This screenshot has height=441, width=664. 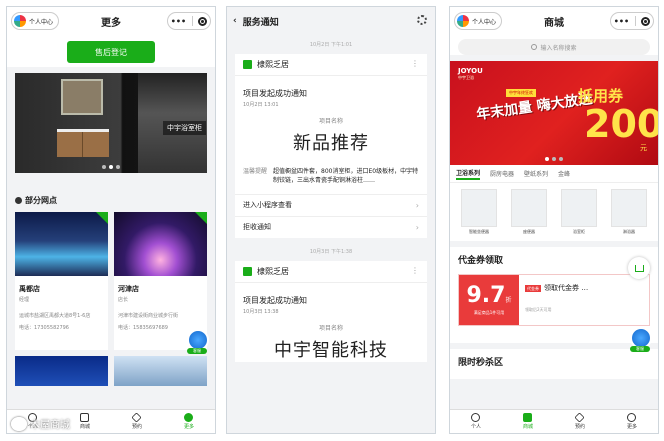 What do you see at coordinates (536, 173) in the screenshot?
I see `category-tab: 壁纸系列` at bounding box center [536, 173].